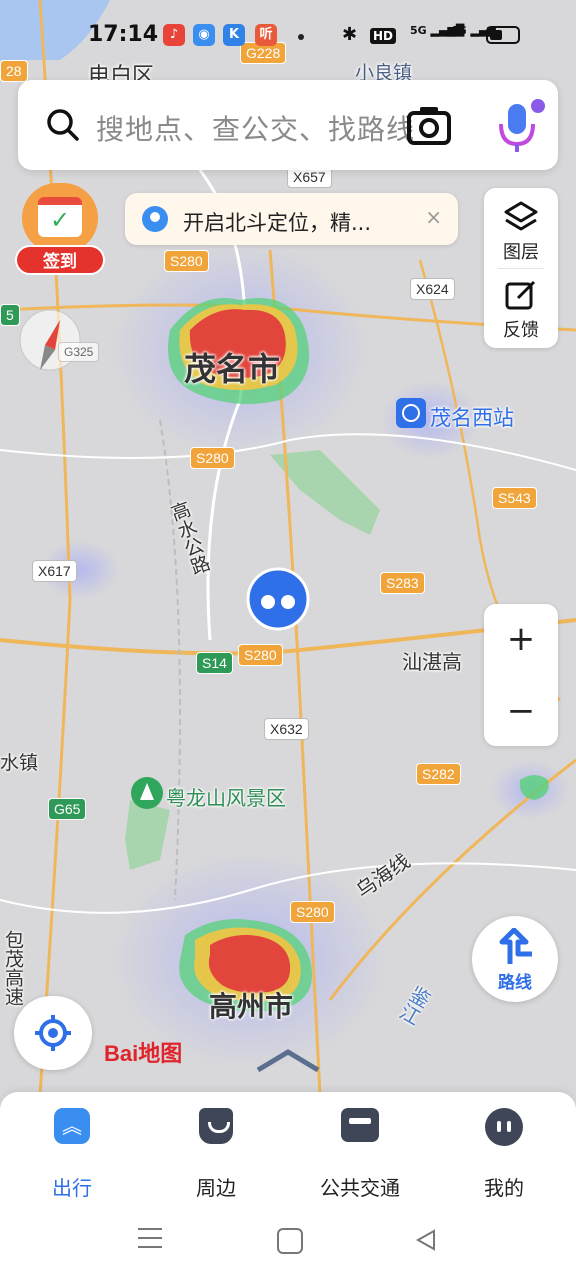 The image size is (576, 1280). I want to click on town-label: 水镇, so click(19, 761).